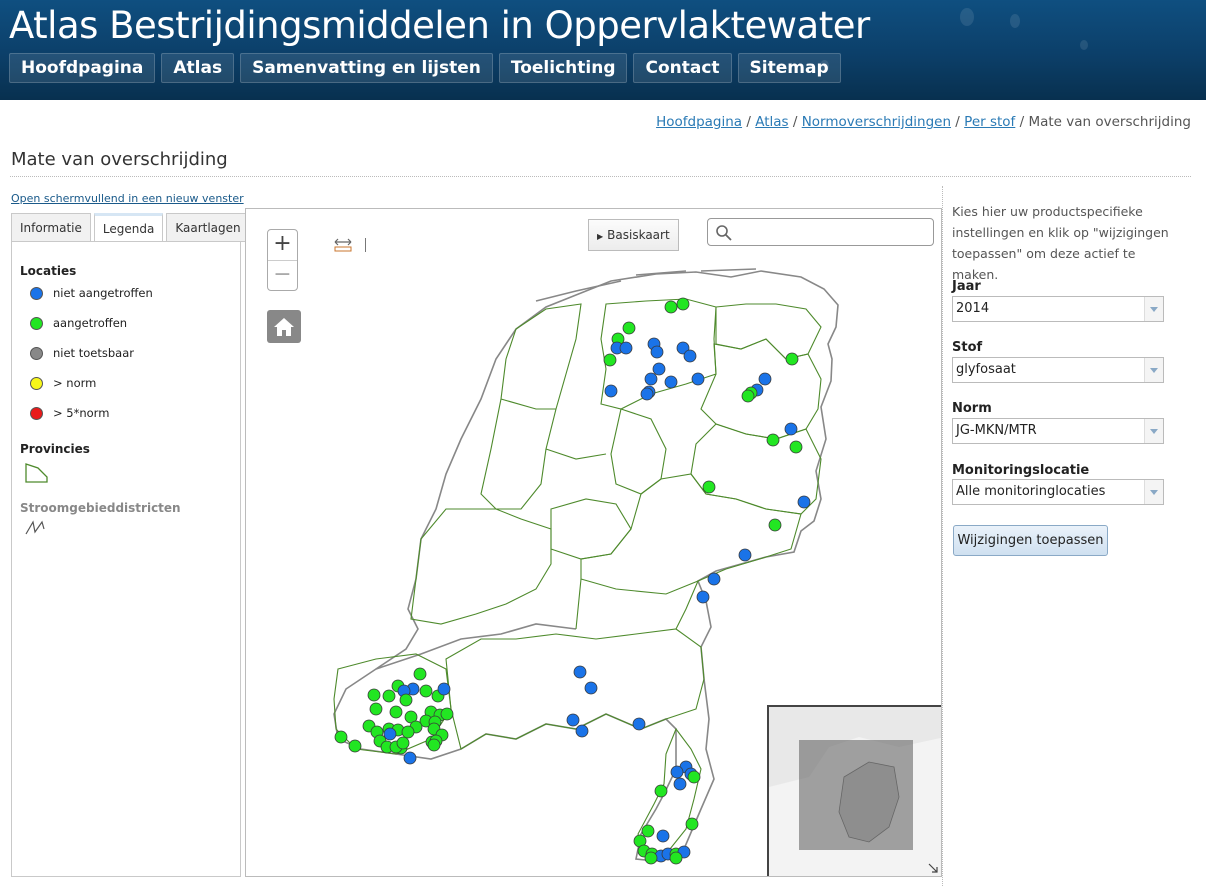 Image resolution: width=1206 pixels, height=886 pixels. I want to click on legend-item: > 5*norm, so click(126, 413).